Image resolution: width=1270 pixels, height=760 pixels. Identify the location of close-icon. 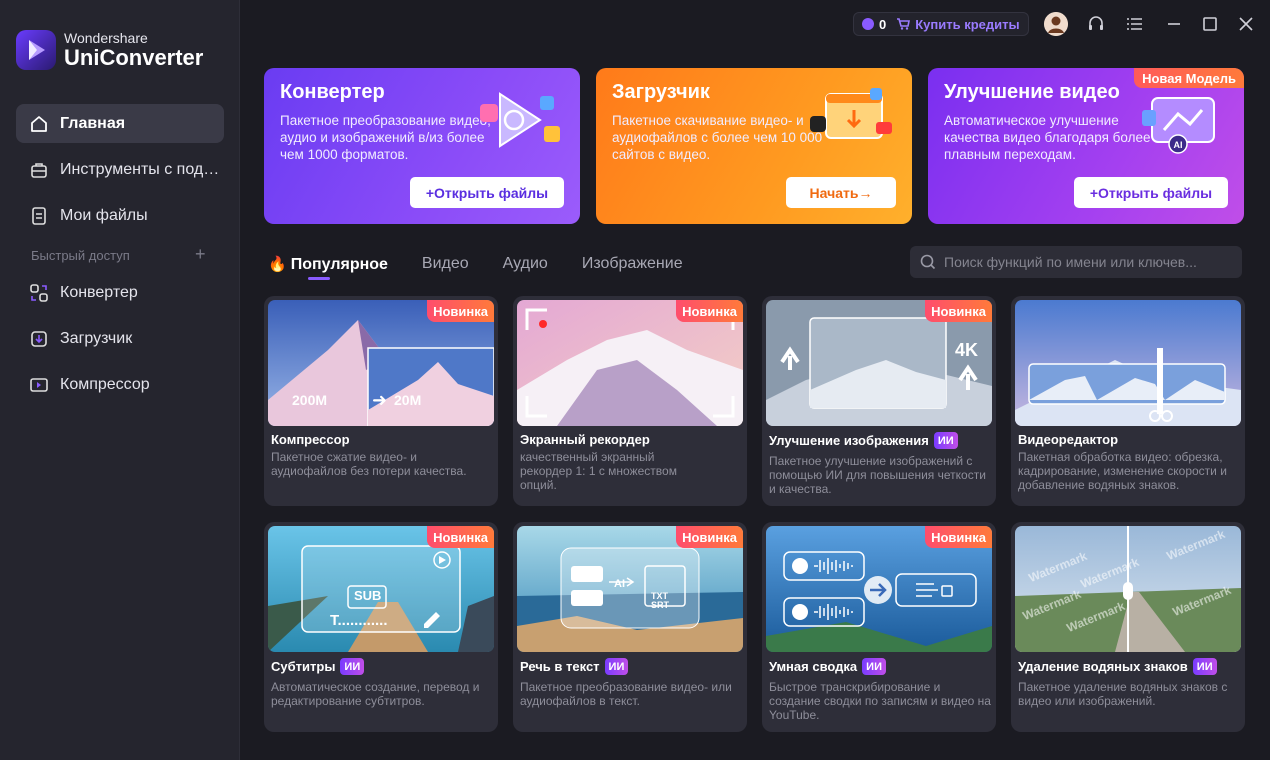
(1246, 24).